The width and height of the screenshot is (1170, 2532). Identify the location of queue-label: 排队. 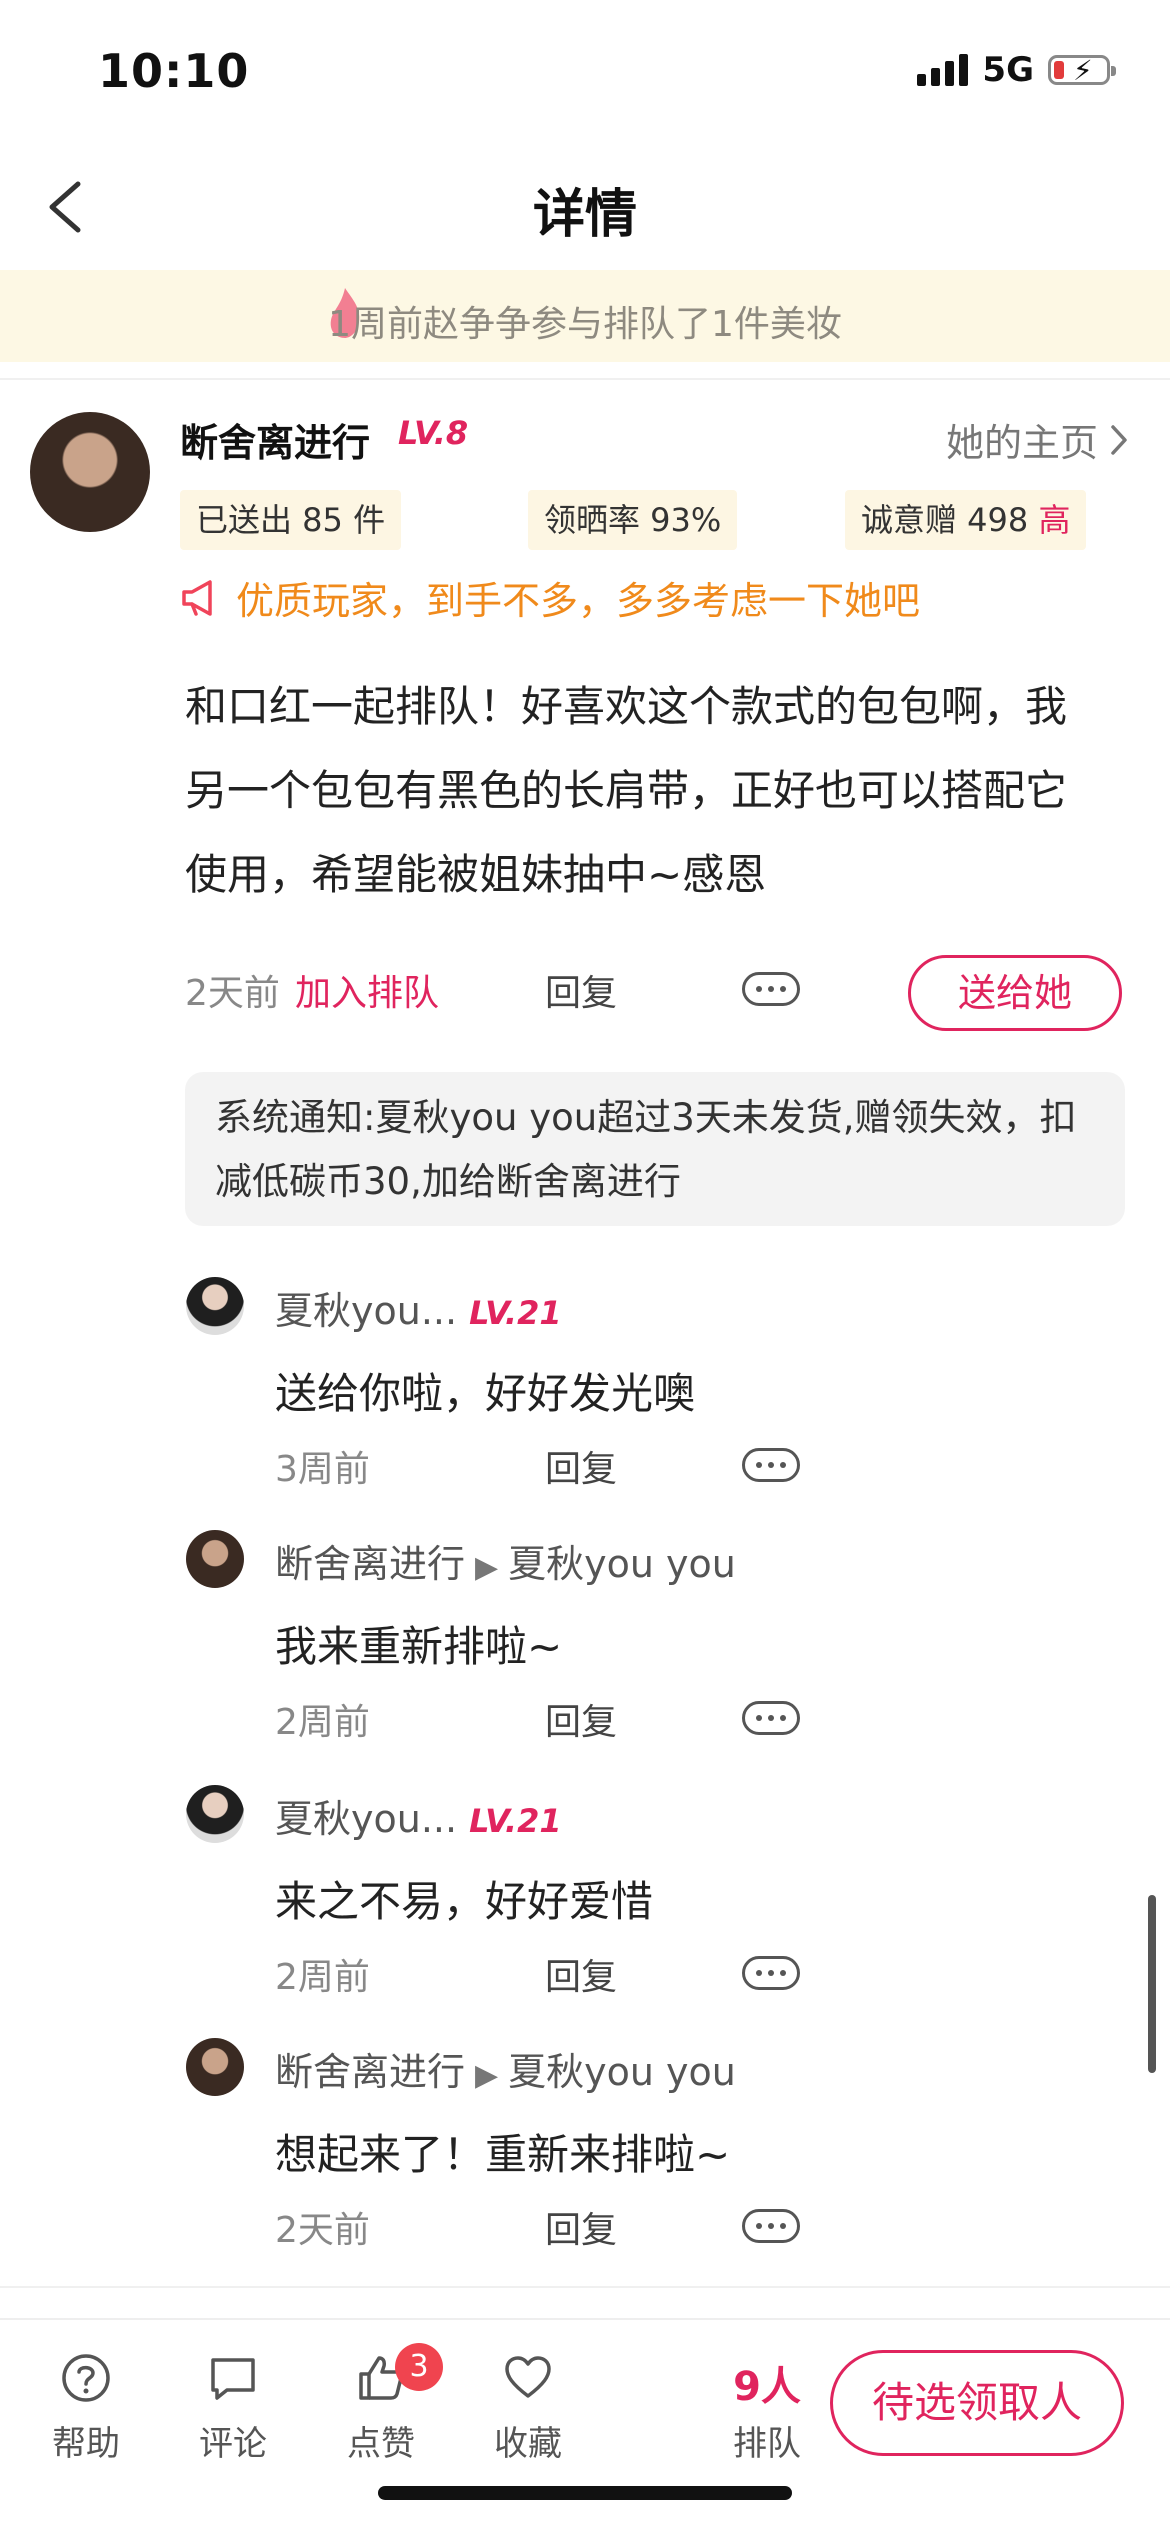
(767, 2440).